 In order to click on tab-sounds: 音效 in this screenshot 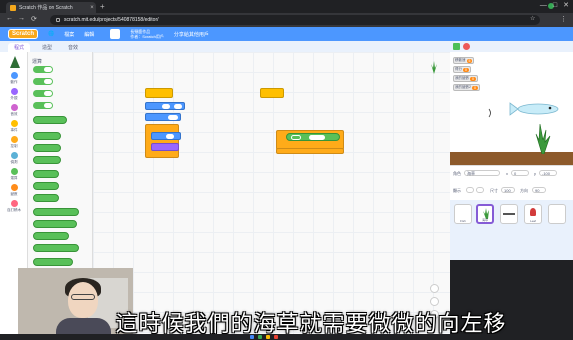, I will do `click(73, 47)`.